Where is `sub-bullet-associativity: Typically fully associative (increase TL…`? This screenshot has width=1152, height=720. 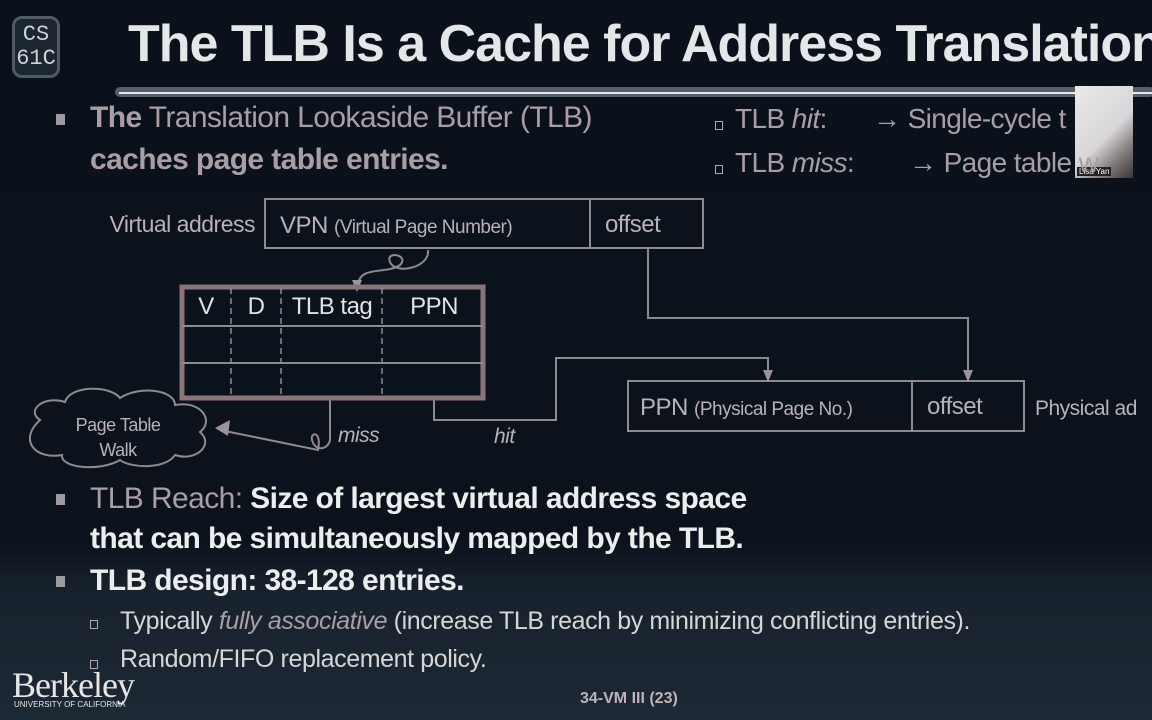
sub-bullet-associativity: Typically fully associative (increase TL… is located at coordinates (545, 621).